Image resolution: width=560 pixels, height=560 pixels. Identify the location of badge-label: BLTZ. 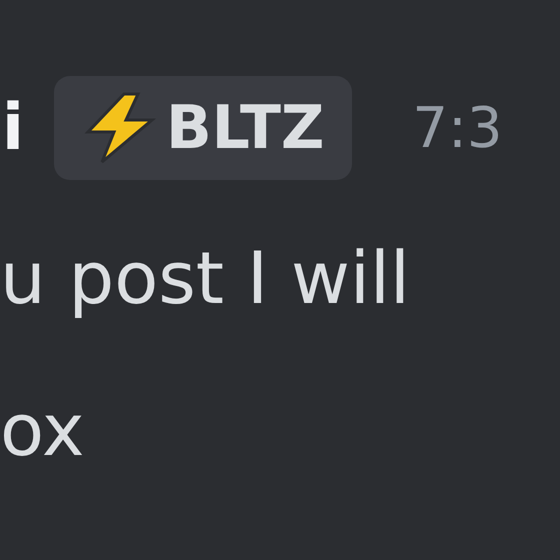
(245, 128).